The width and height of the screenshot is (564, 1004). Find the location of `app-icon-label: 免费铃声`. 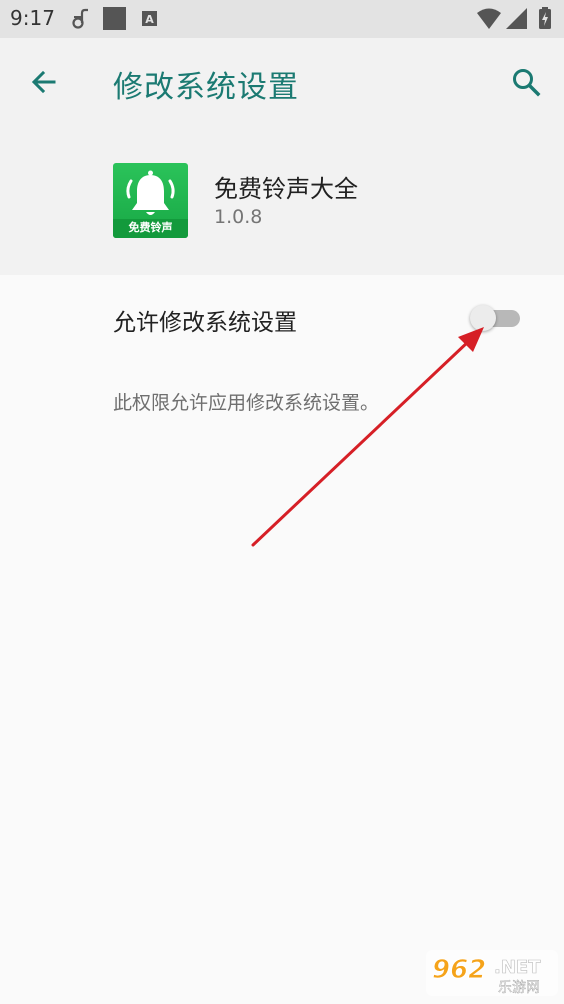

app-icon-label: 免费铃声 is located at coordinates (150, 227).